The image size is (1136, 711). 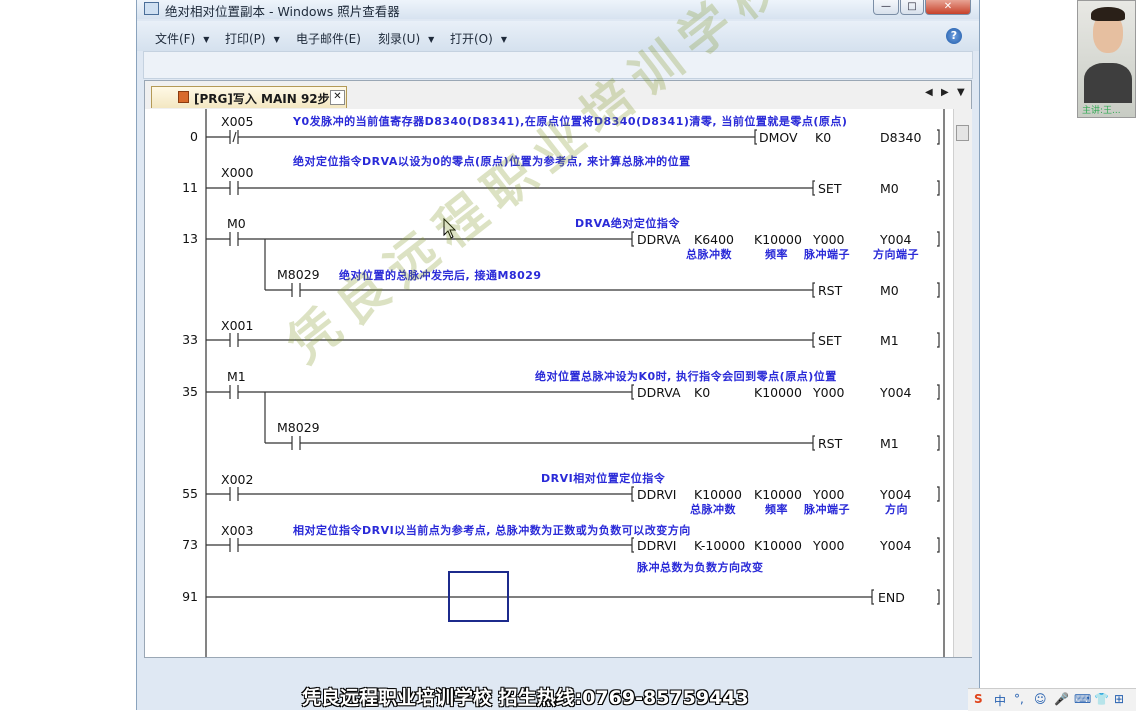 I want to click on maximize-button: □, so click(x=912, y=7).